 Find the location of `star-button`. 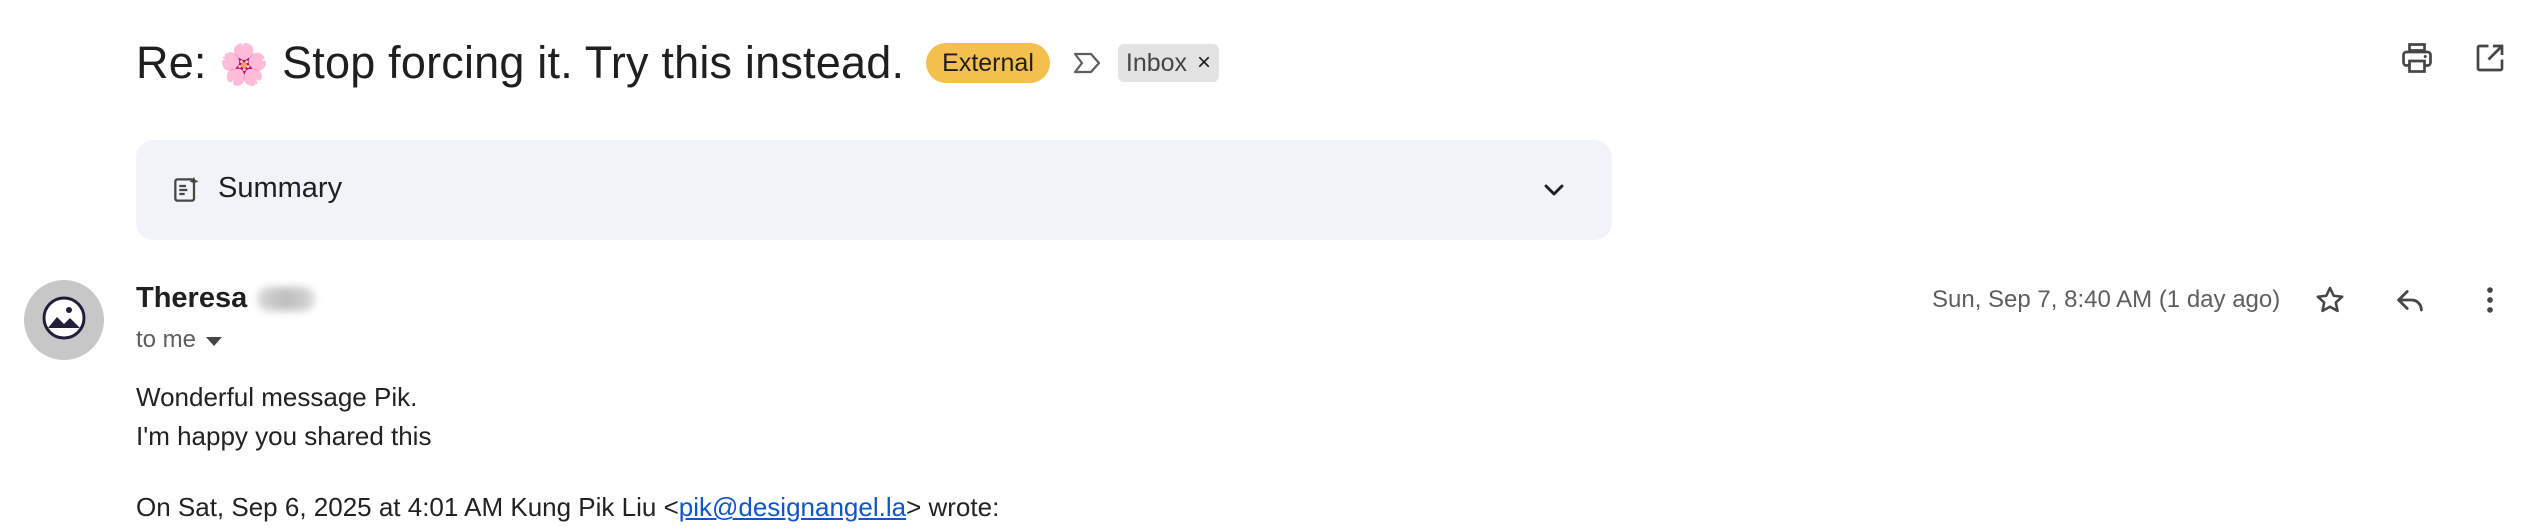

star-button is located at coordinates (2330, 302).